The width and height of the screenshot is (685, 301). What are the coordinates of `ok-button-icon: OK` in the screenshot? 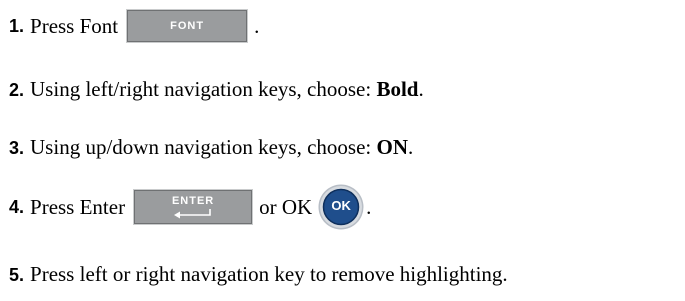 It's located at (341, 207).